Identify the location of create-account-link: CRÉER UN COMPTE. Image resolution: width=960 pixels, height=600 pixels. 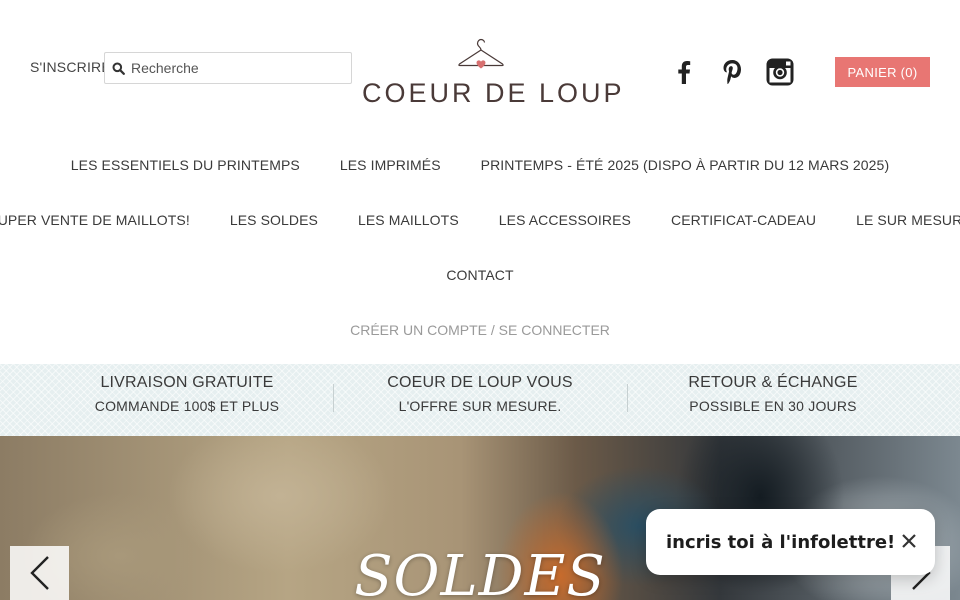
(418, 330).